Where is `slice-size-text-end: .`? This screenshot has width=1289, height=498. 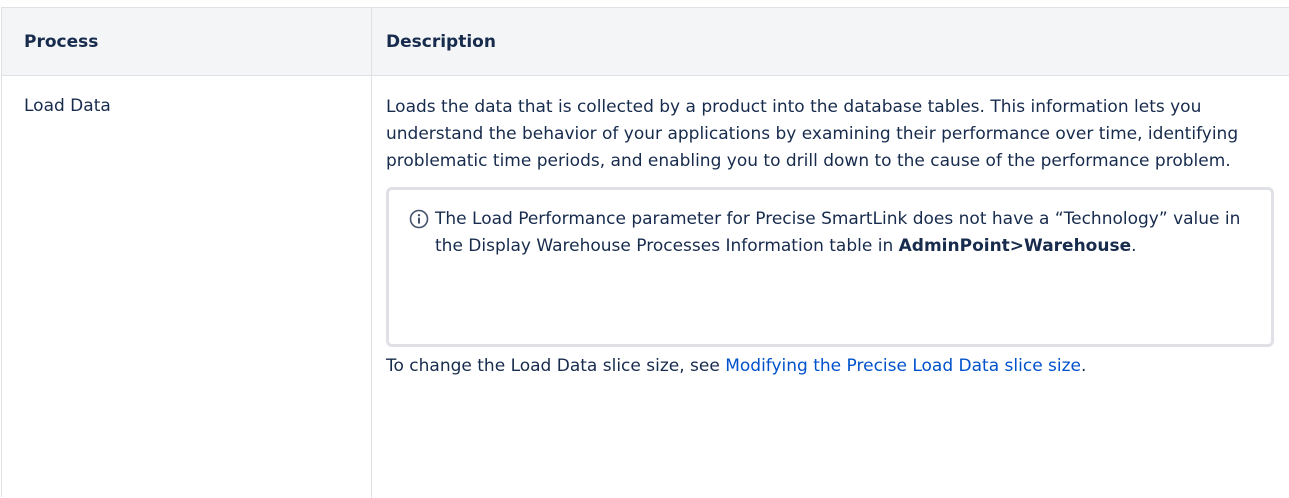 slice-size-text-end: . is located at coordinates (1084, 366).